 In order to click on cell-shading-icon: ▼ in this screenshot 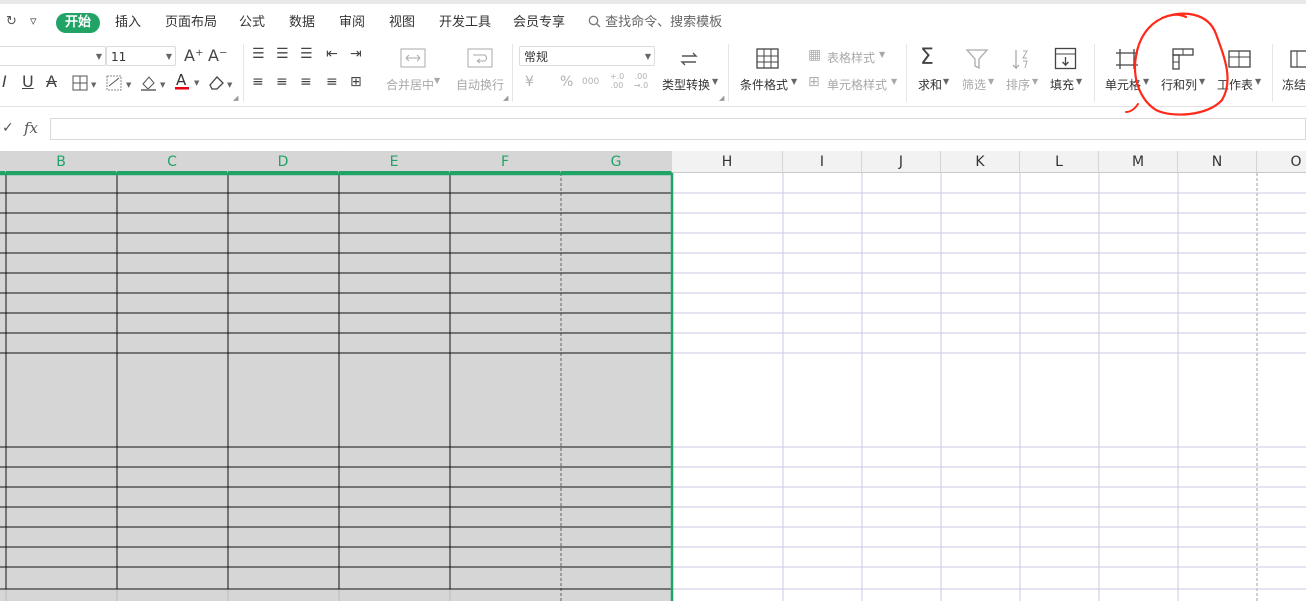, I will do `click(121, 83)`.